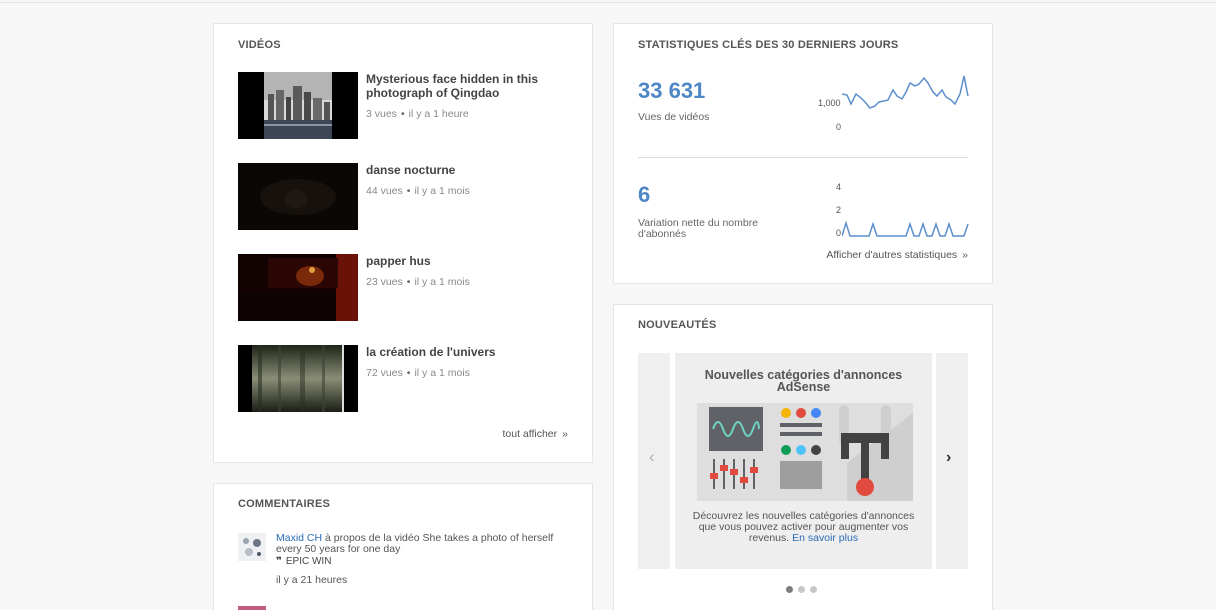 The height and width of the screenshot is (610, 1216). What do you see at coordinates (839, 127) in the screenshot?
I see `views-axis-bottom: 0` at bounding box center [839, 127].